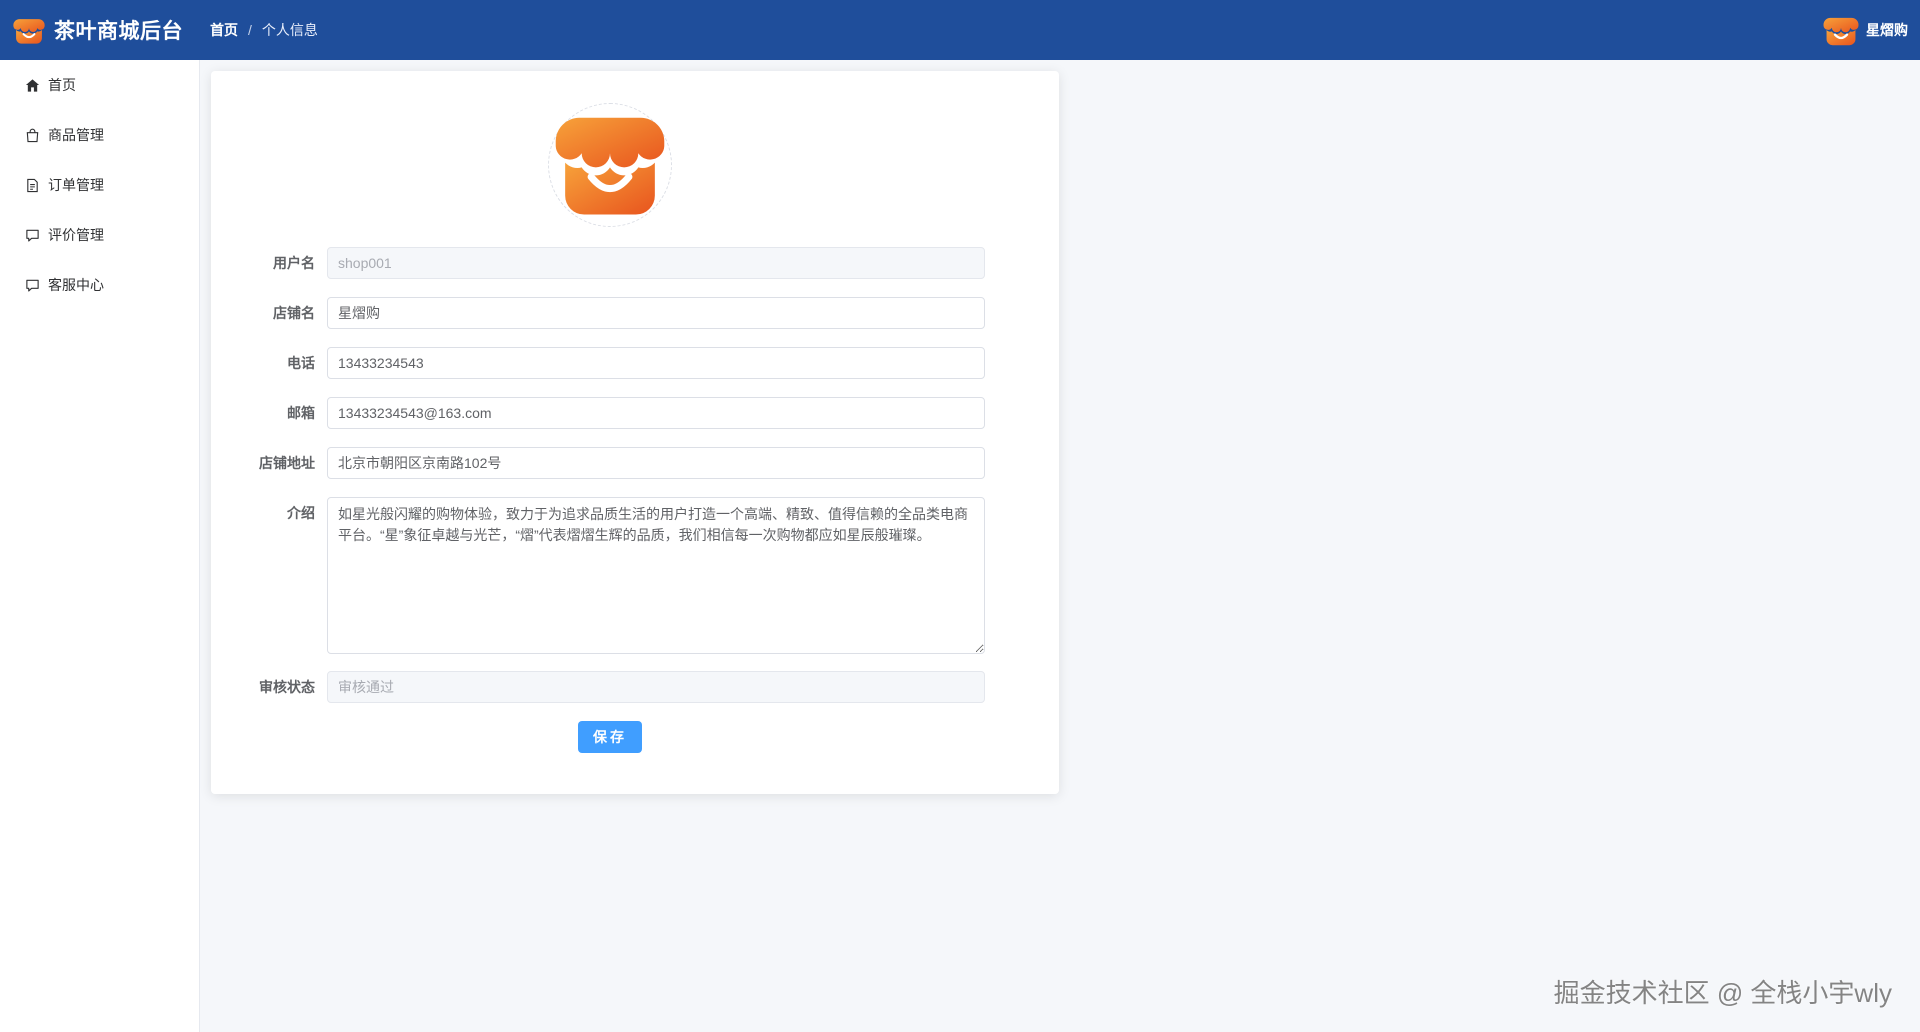 The height and width of the screenshot is (1032, 1920). What do you see at coordinates (99, 85) in the screenshot?
I see `sidebar-item-home: 首页` at bounding box center [99, 85].